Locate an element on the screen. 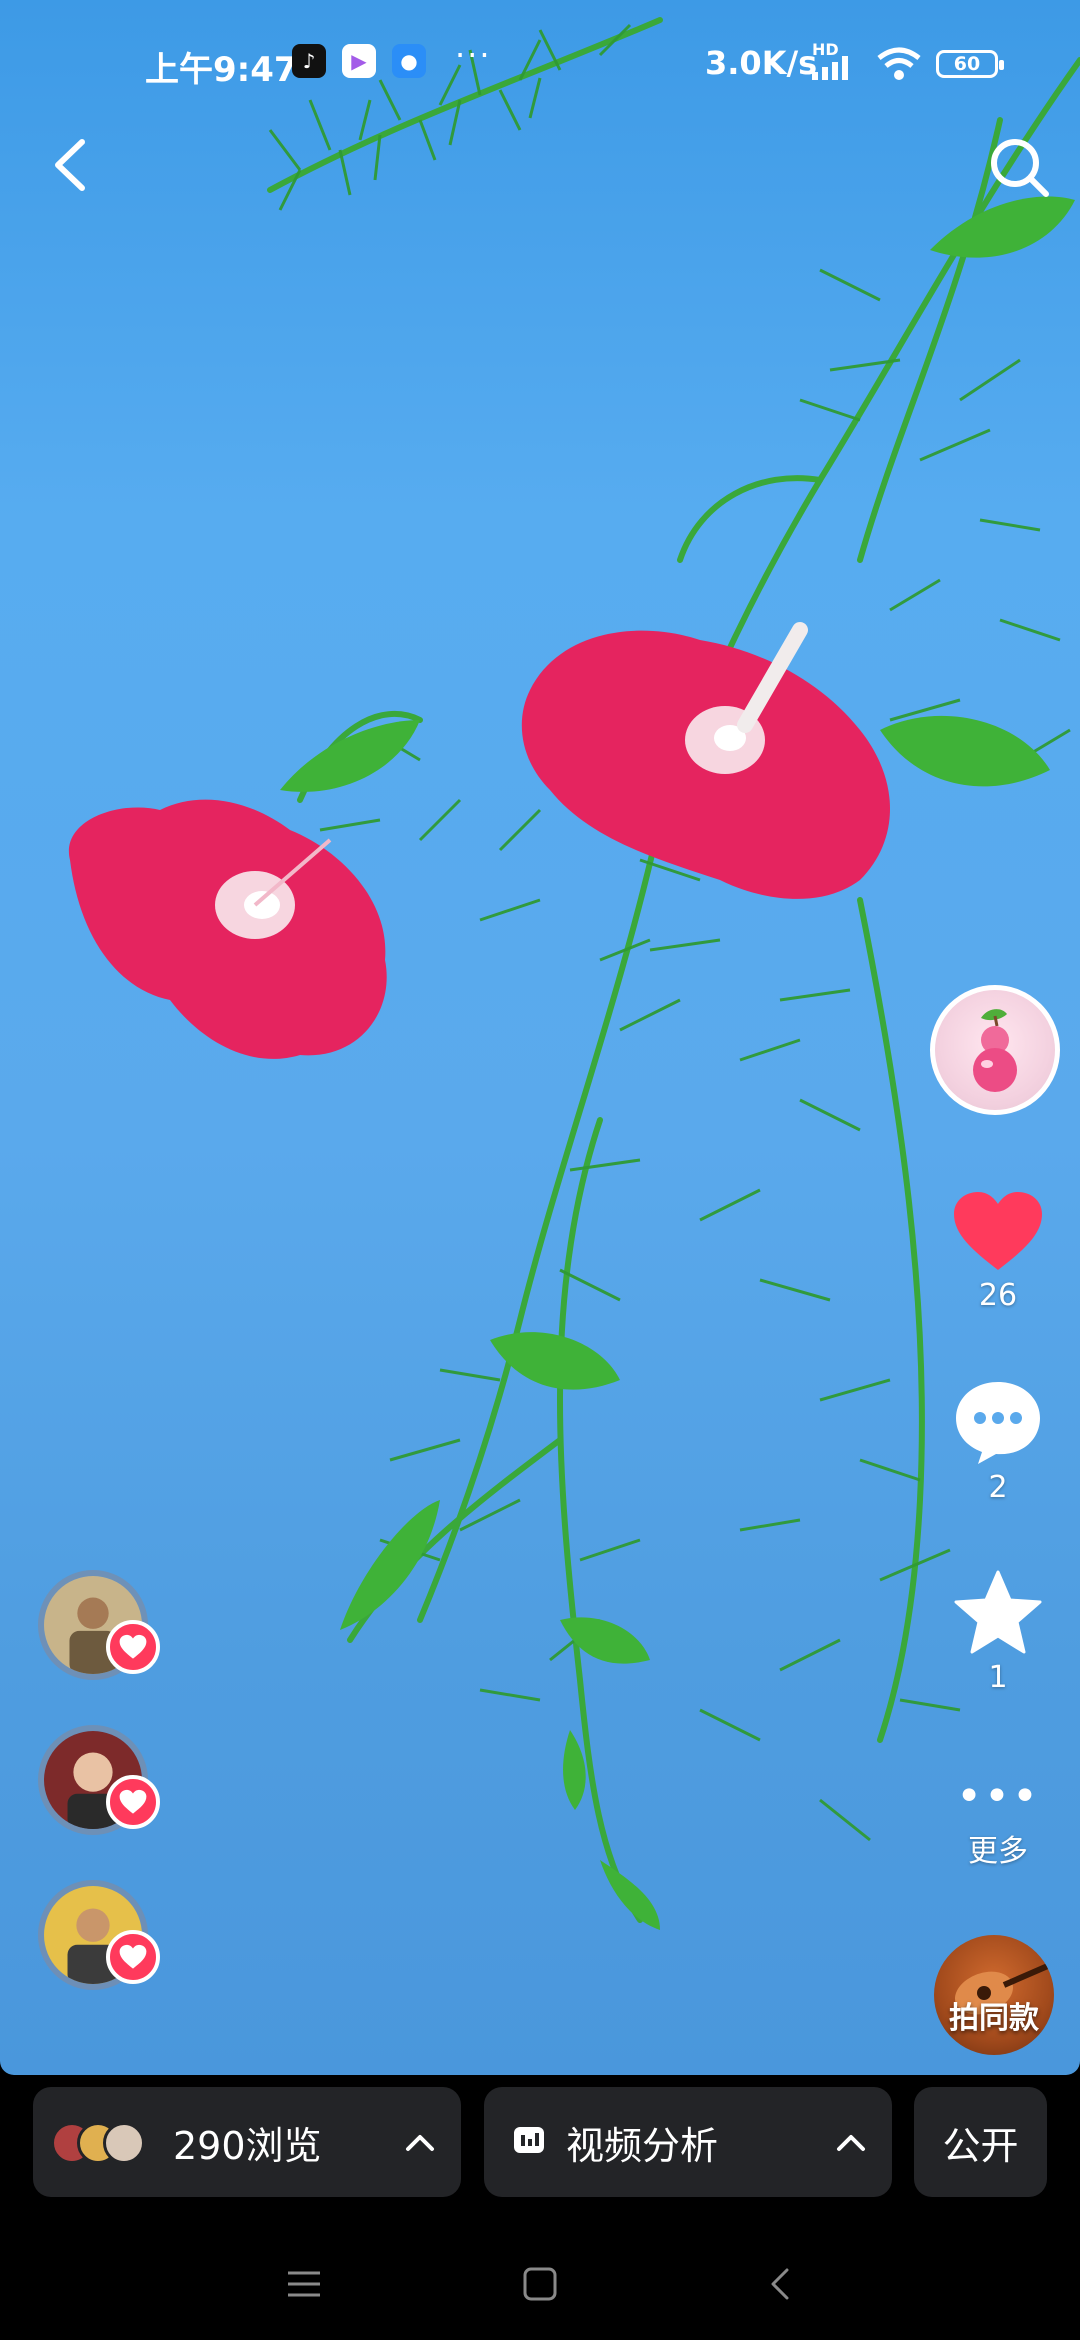  battery-icon: 60 is located at coordinates (970, 64).